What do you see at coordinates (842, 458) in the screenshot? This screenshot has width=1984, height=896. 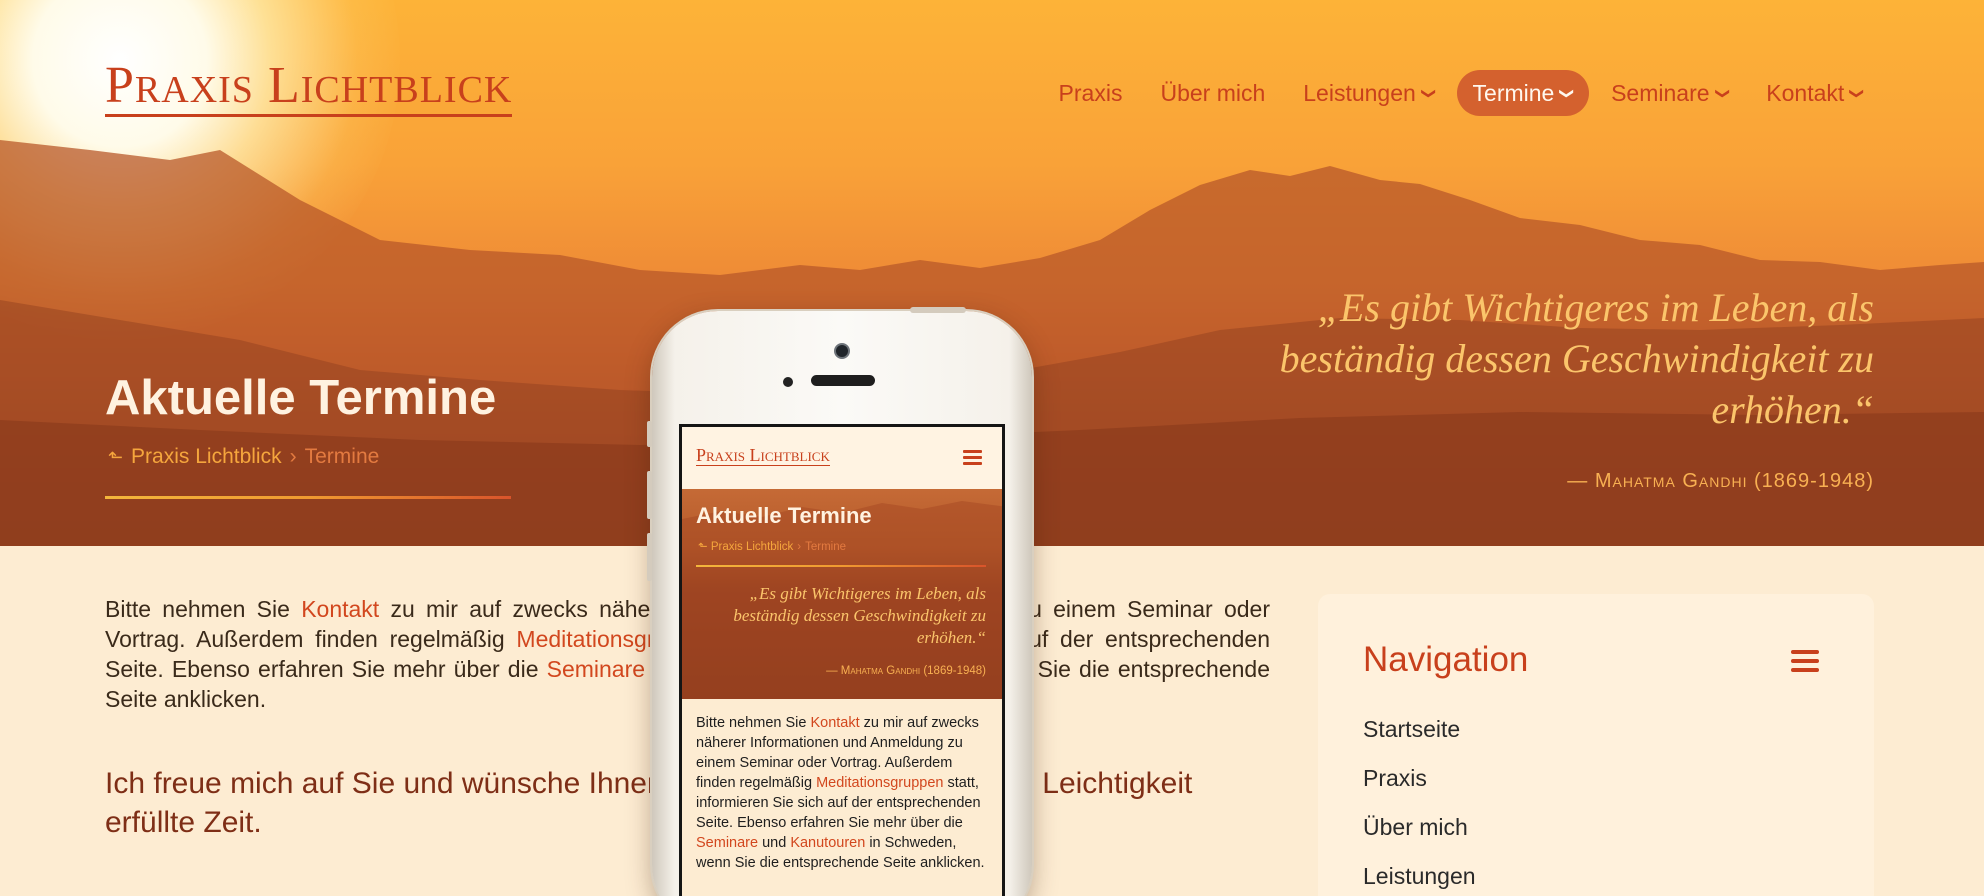 I see `mobile-header: Praxis Lichtblick` at bounding box center [842, 458].